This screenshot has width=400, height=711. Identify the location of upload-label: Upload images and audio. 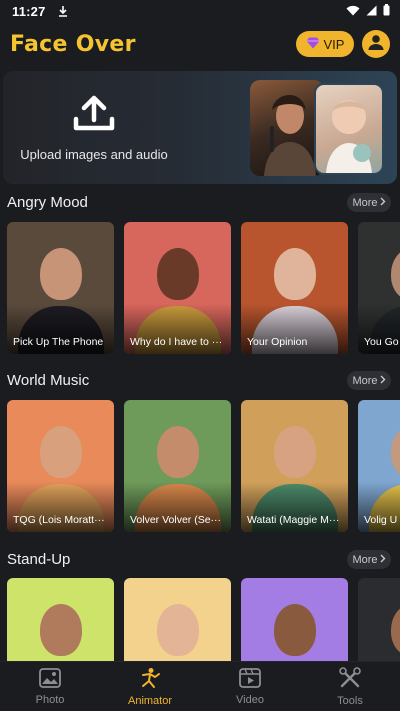
(94, 154).